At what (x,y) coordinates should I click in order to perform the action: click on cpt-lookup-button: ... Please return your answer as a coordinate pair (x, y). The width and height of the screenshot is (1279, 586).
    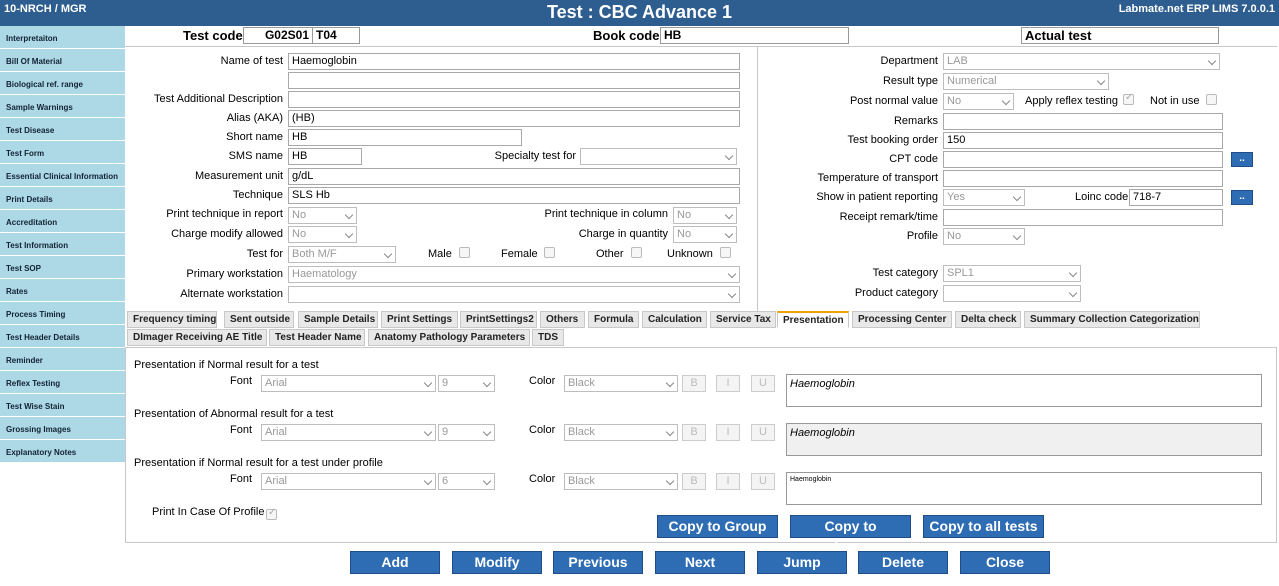
    Looking at the image, I should click on (1242, 159).